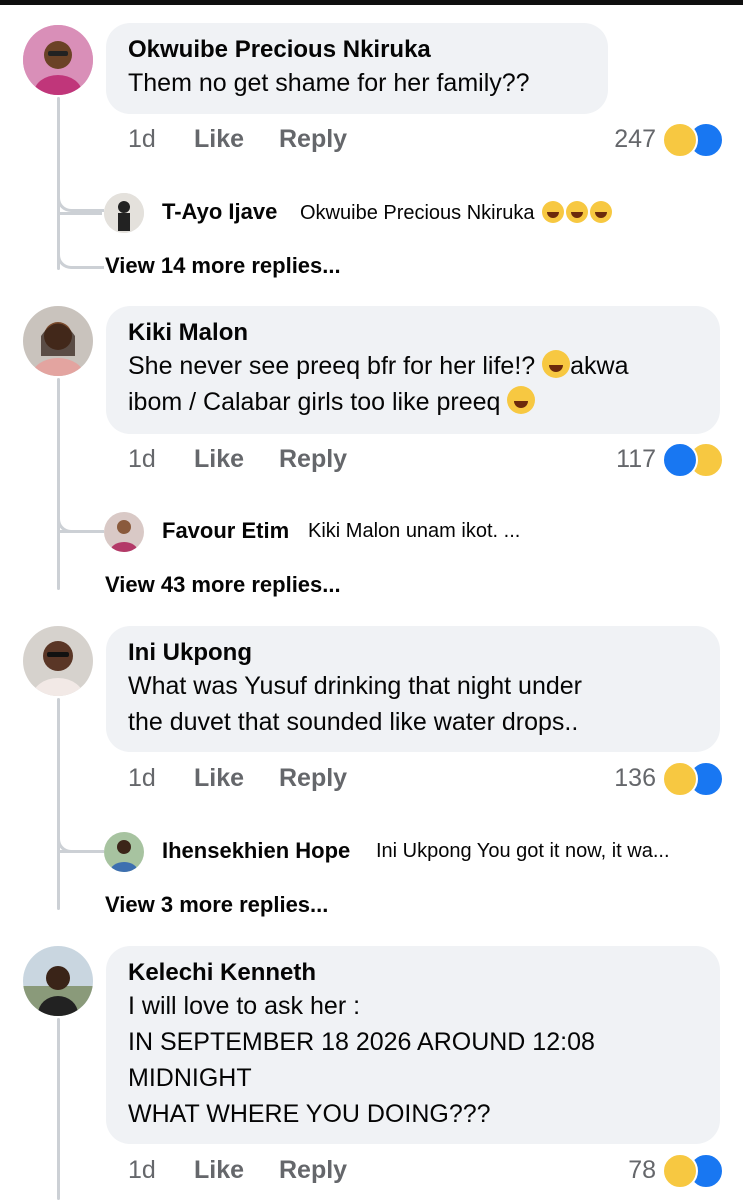 Image resolution: width=743 pixels, height=1200 pixels. Describe the element at coordinates (413, 973) in the screenshot. I see `commenter-name: Kelechi Kenneth` at that location.